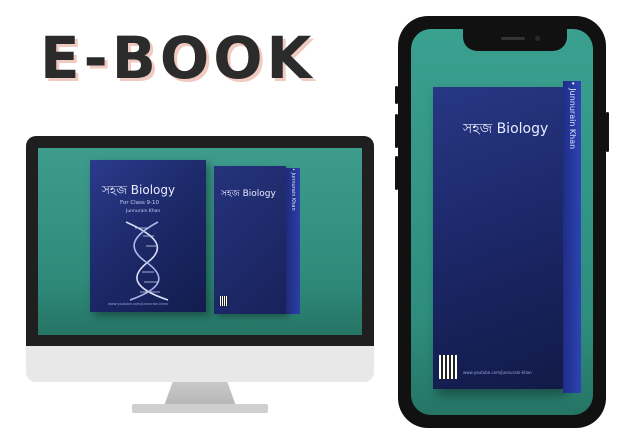  Describe the element at coordinates (138, 304) in the screenshot. I see `book-footer: www.youtube.com/junnurain-khan` at that location.